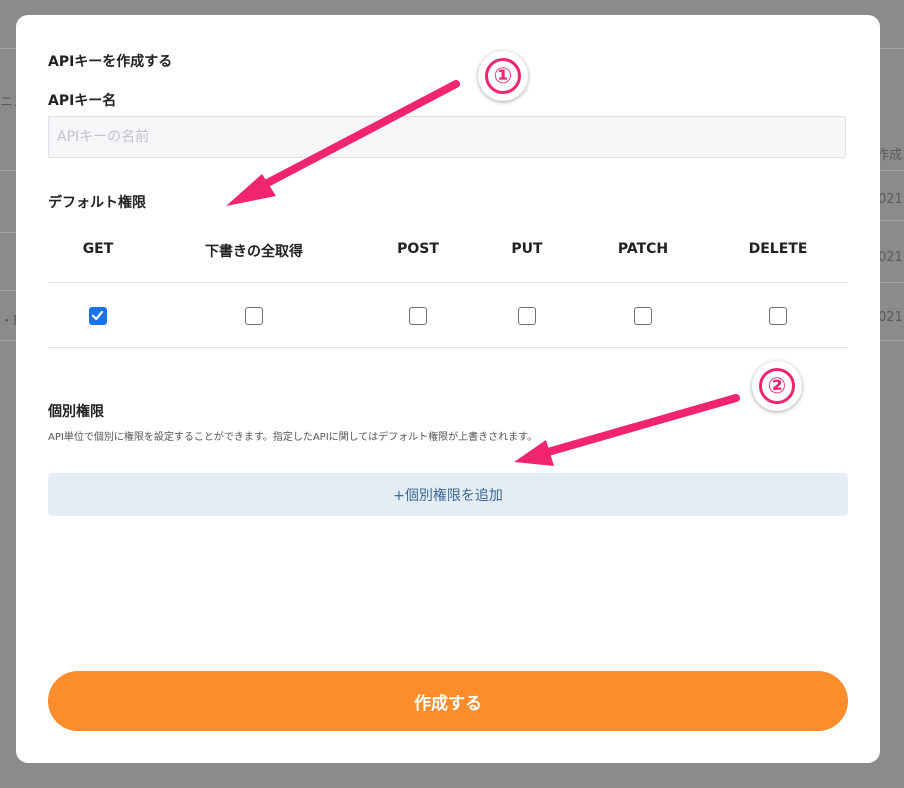 This screenshot has height=788, width=904. Describe the element at coordinates (778, 316) in the screenshot. I see `delete-permission-checkbox` at that location.